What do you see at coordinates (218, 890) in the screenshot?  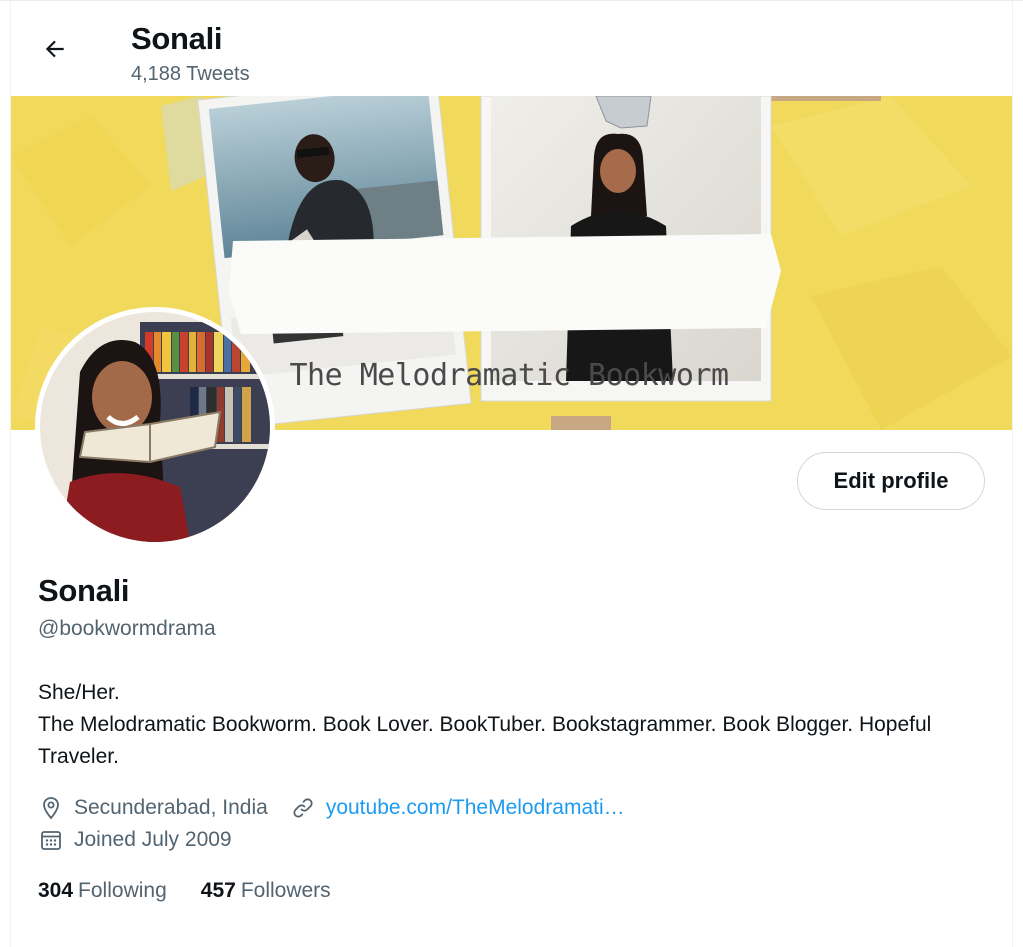 I see `followers-count: 457` at bounding box center [218, 890].